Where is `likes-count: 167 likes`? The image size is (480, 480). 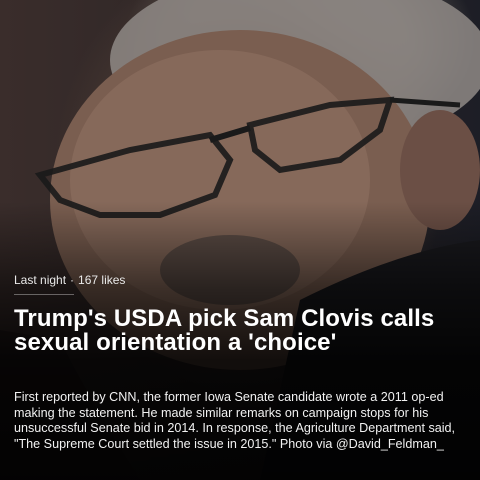 likes-count: 167 likes is located at coordinates (101, 280).